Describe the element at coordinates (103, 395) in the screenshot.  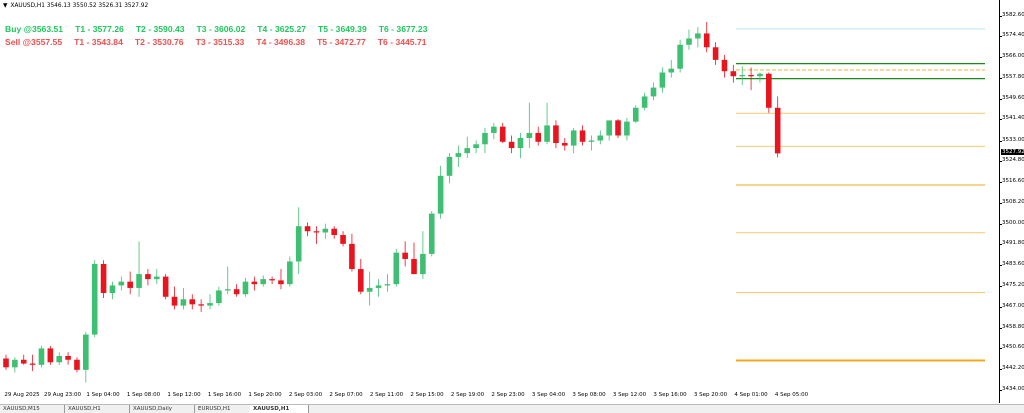
I see `x-tick-label: 1 Sep 04:00` at that location.